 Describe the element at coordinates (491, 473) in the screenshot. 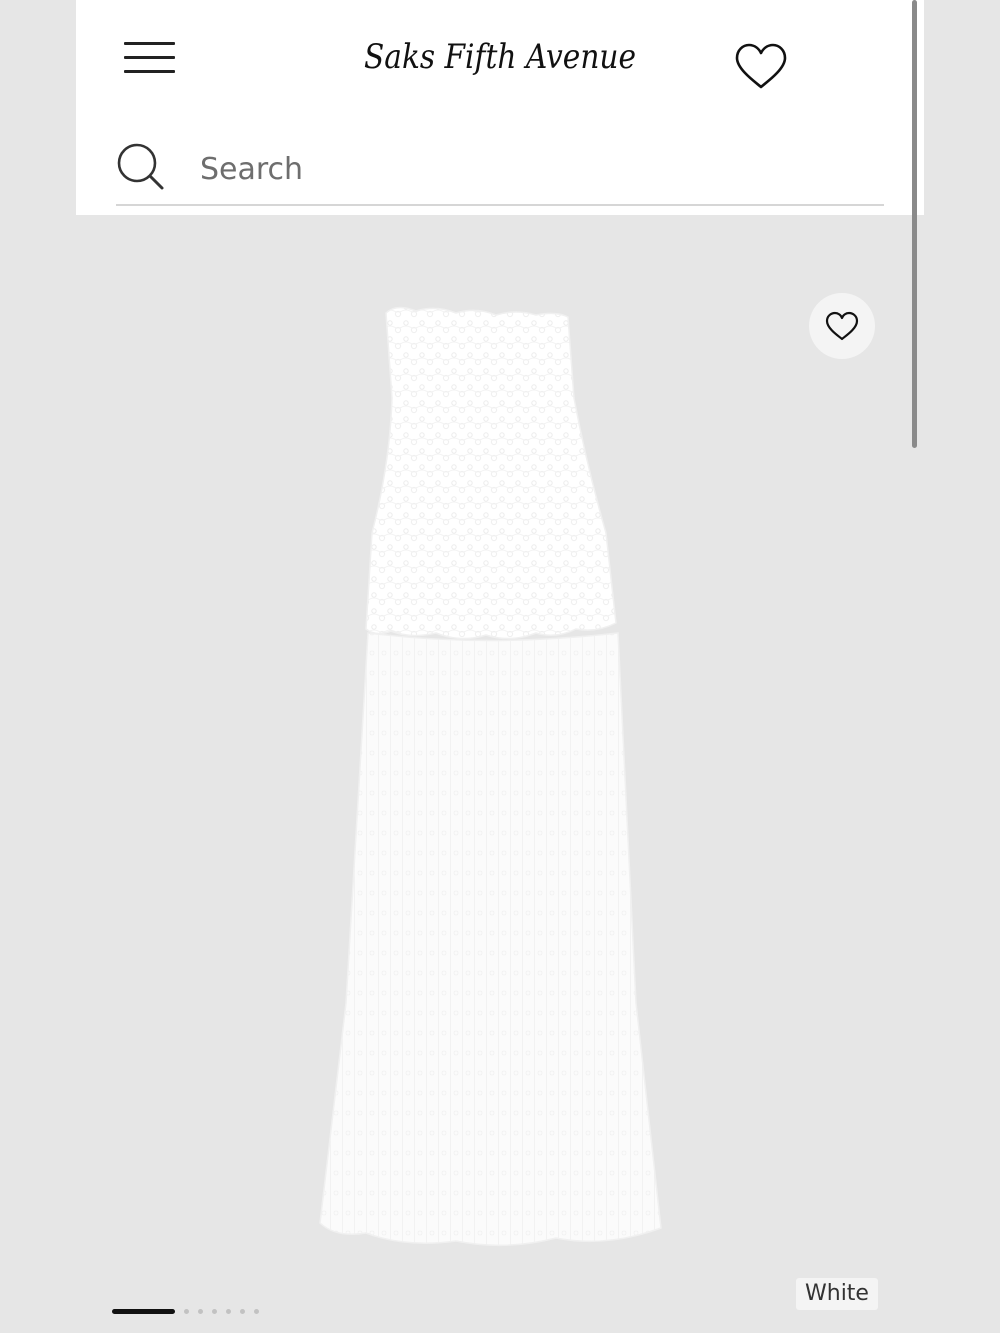

I see `dress-bodice` at that location.